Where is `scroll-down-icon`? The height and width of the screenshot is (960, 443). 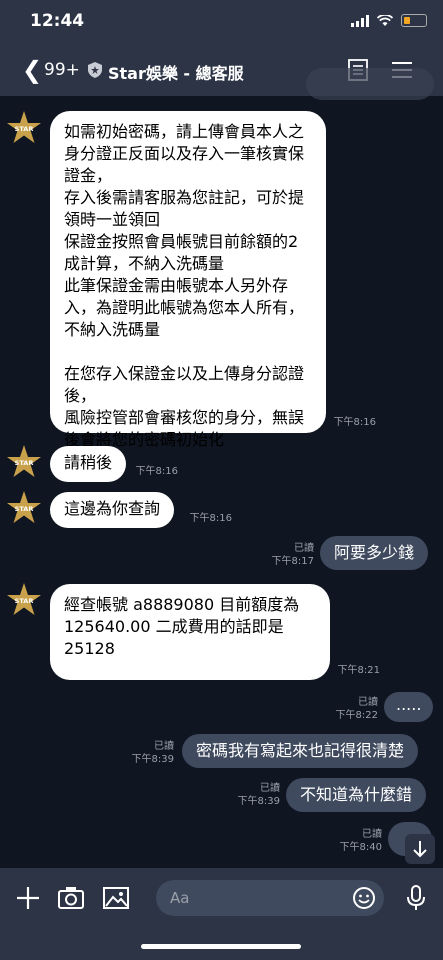 scroll-down-icon is located at coordinates (420, 849).